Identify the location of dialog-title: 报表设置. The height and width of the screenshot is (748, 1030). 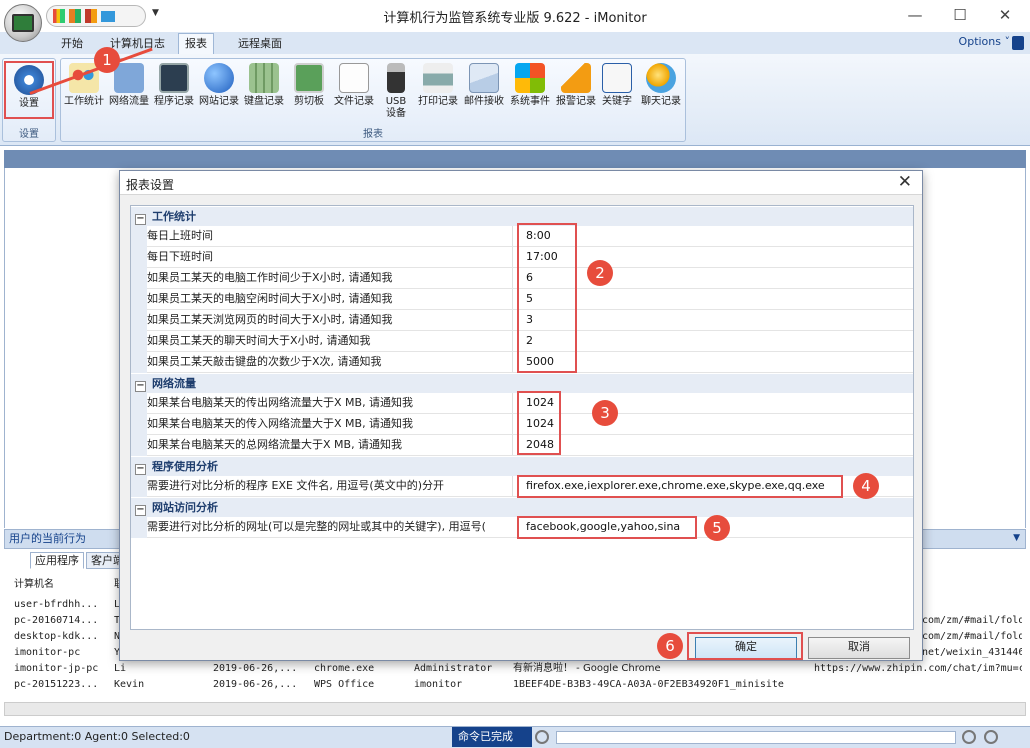
(150, 185).